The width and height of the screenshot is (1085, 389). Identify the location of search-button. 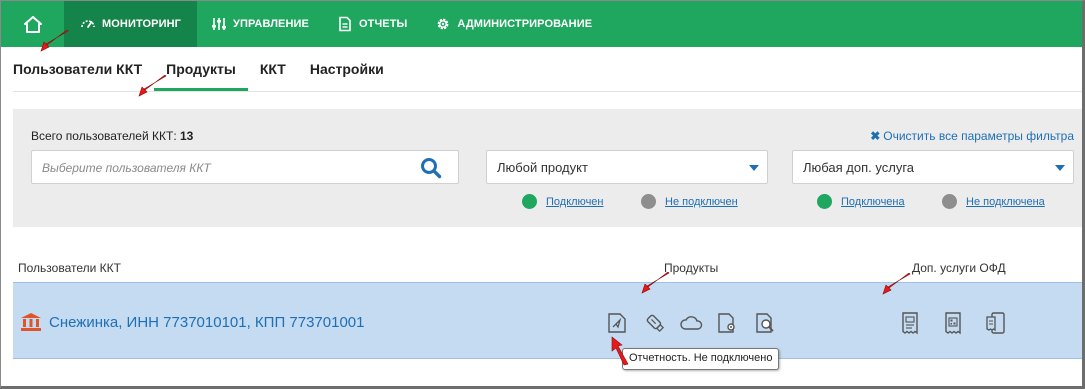
(431, 168).